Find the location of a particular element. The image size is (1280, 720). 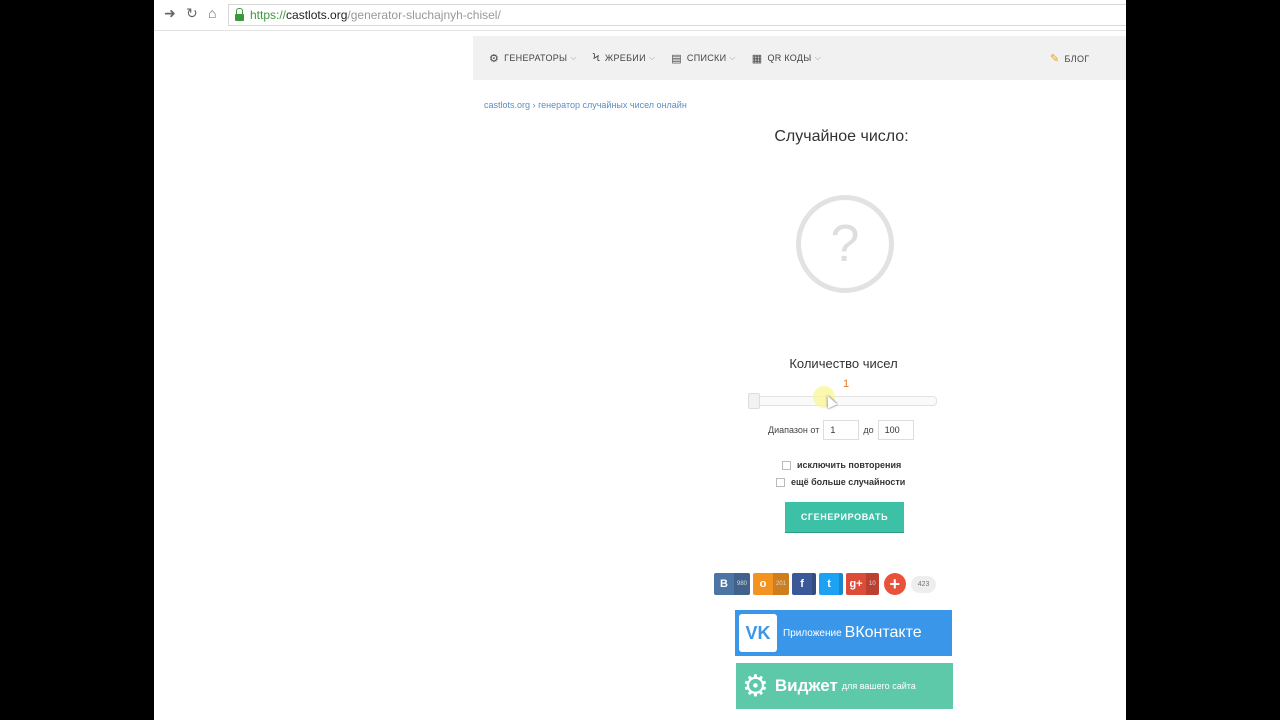

share-facebook-button: f is located at coordinates (804, 584).